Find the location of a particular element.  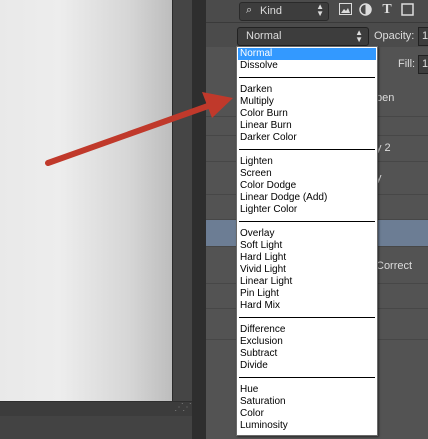

image-filter-icon is located at coordinates (345, 10).